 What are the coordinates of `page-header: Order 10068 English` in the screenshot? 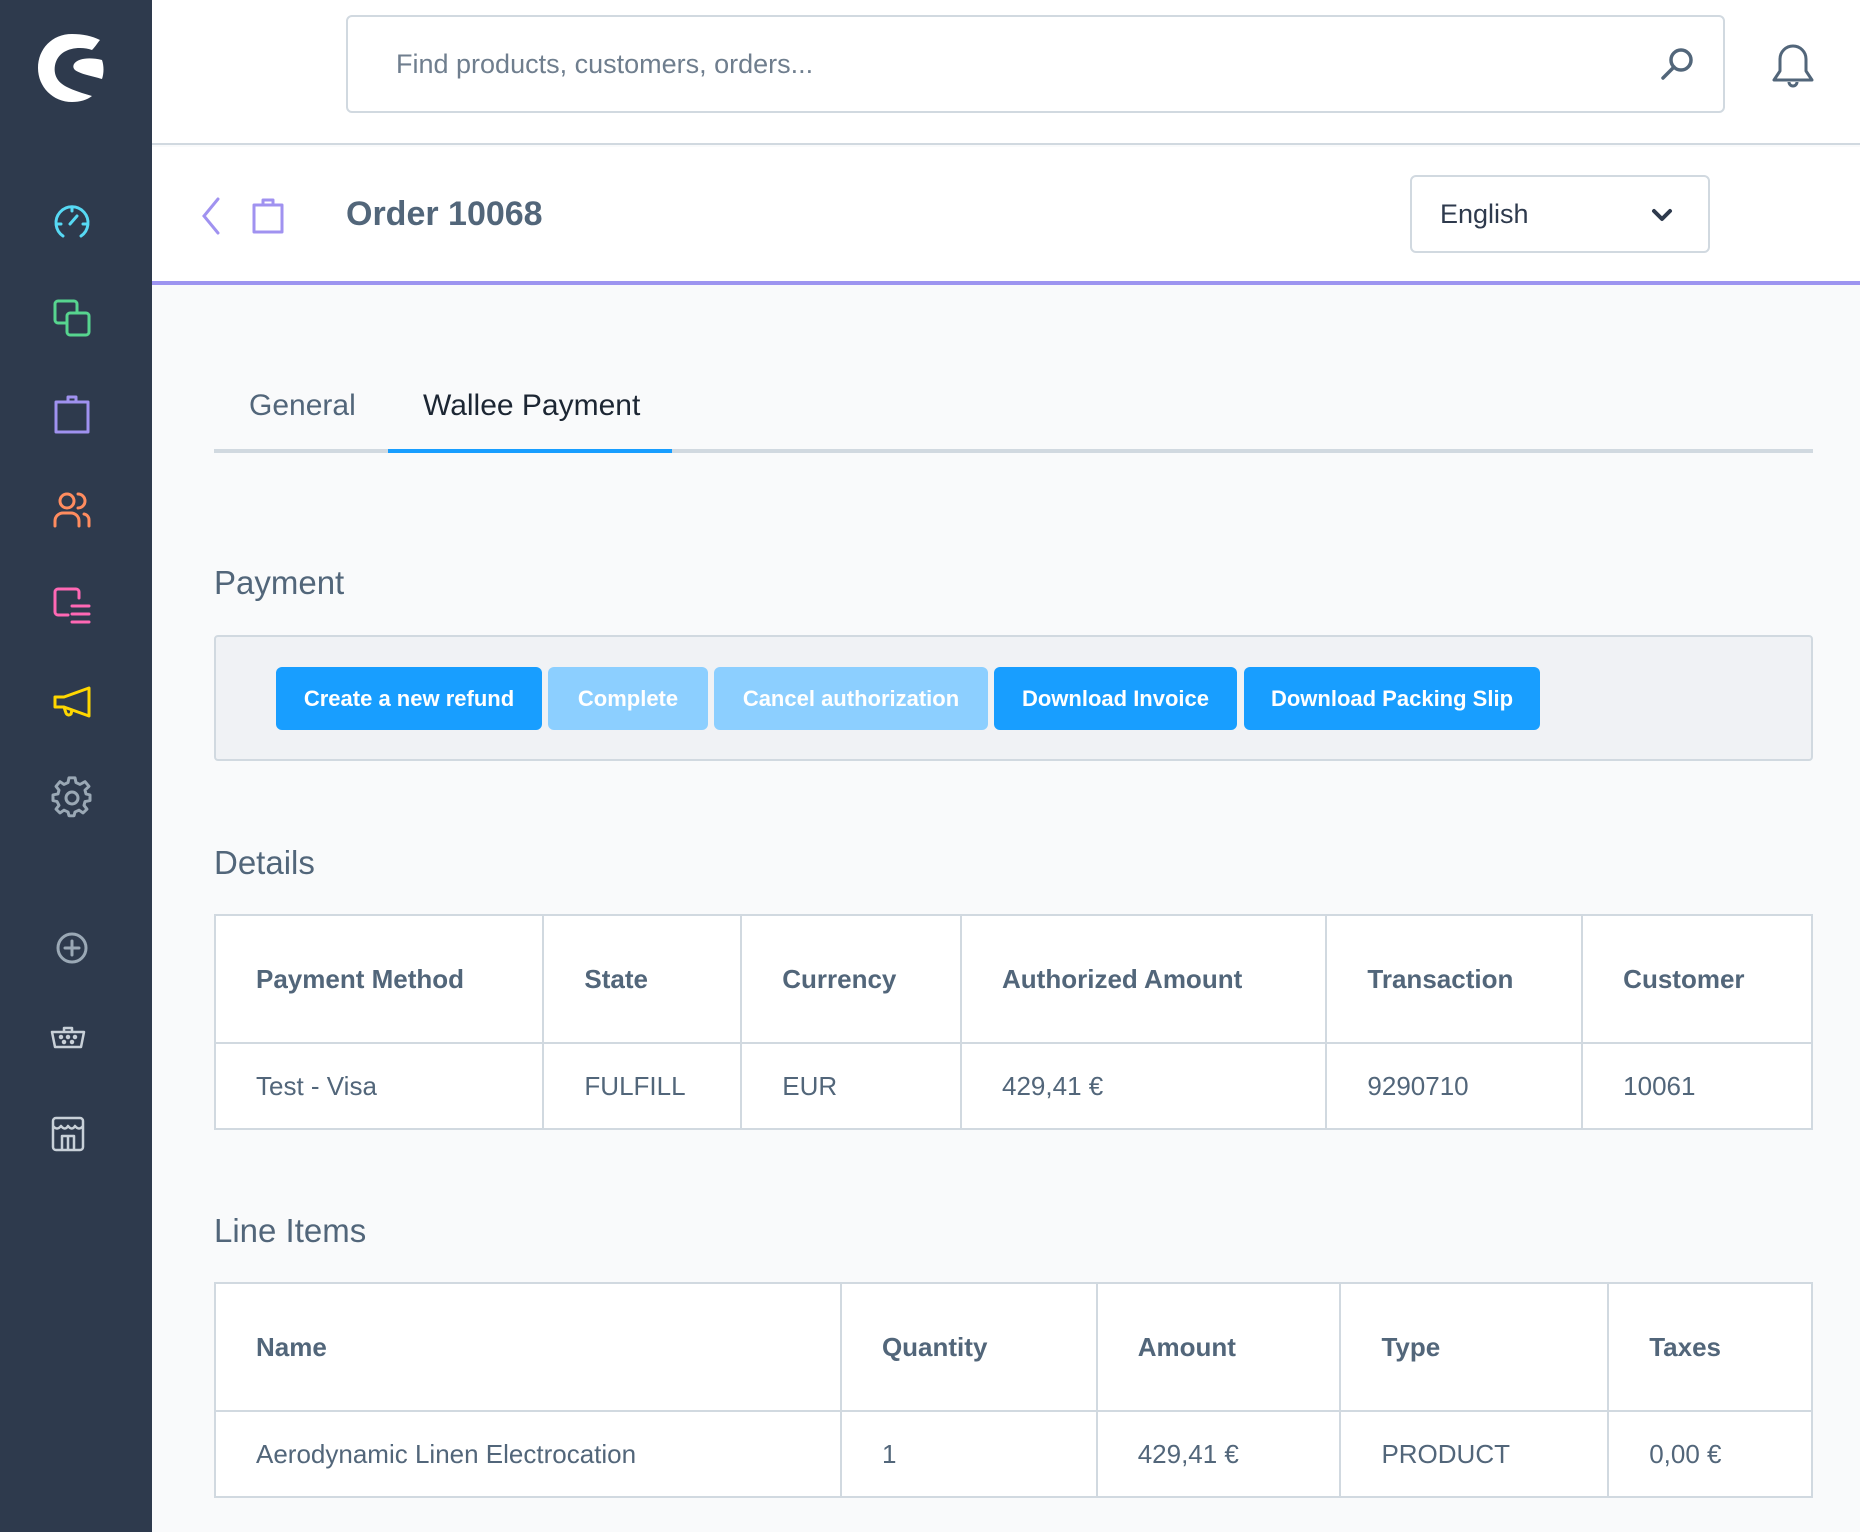 It's located at (1006, 216).